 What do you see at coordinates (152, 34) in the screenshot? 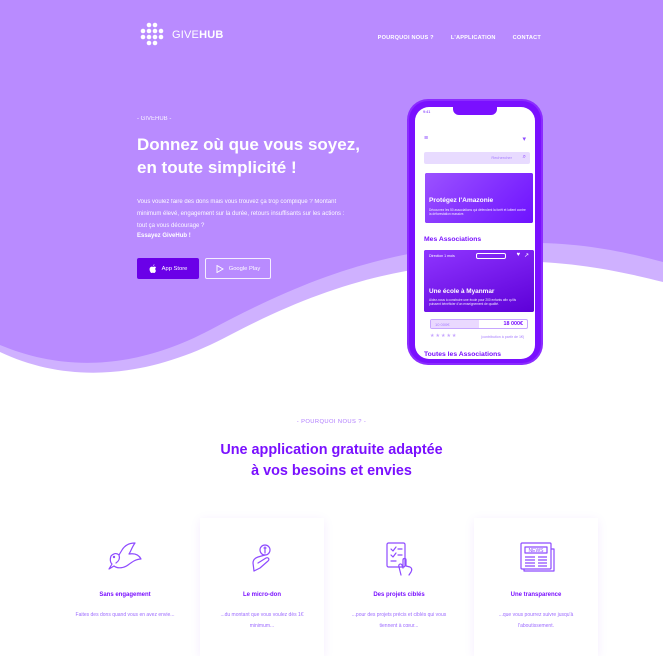
I see `logo-dots-icon` at bounding box center [152, 34].